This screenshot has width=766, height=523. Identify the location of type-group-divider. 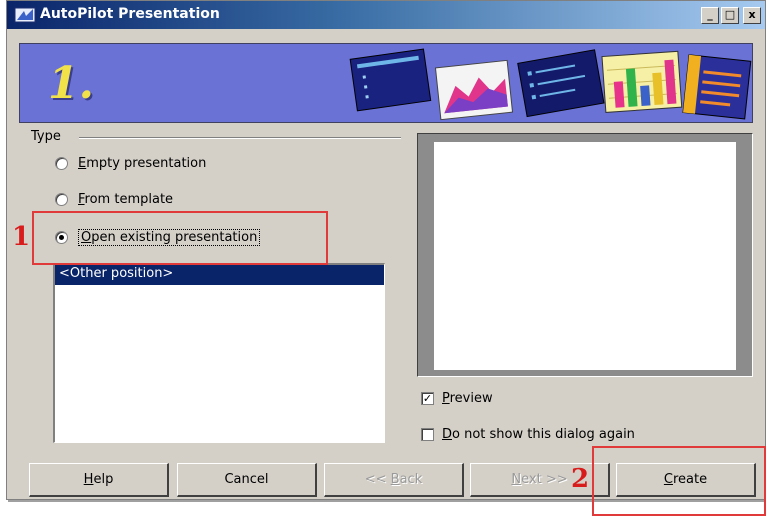
(240, 138).